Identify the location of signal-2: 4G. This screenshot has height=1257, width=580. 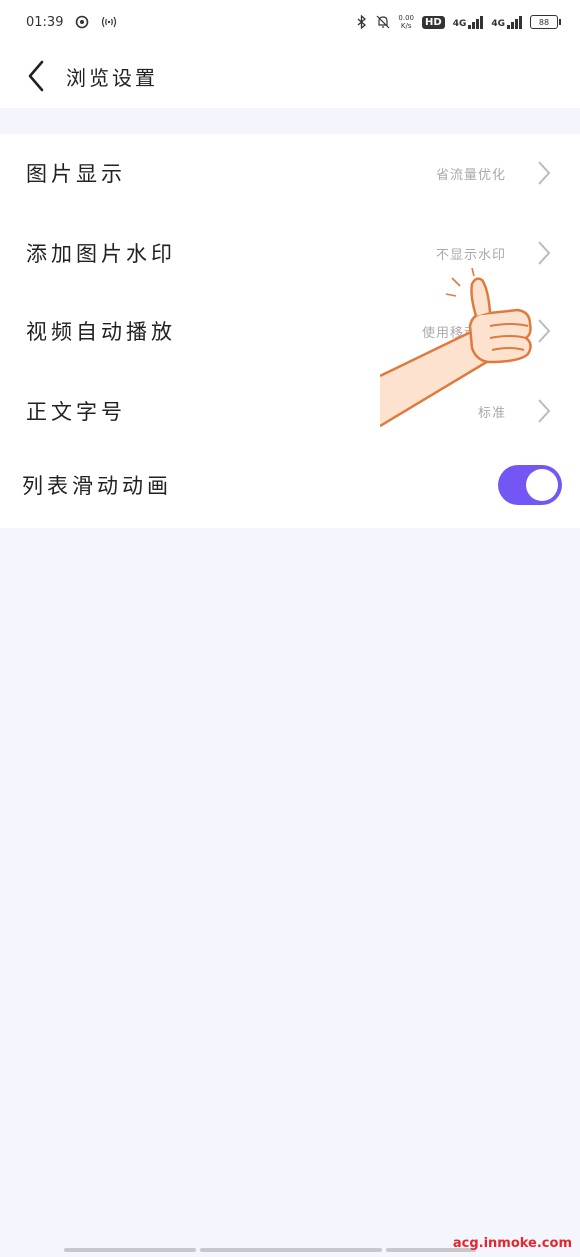
(506, 22).